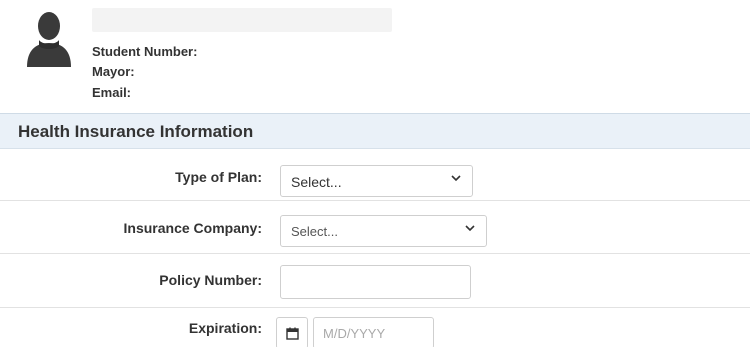 The width and height of the screenshot is (750, 347). I want to click on insurance-company-label: Insurance Company:, so click(192, 228).